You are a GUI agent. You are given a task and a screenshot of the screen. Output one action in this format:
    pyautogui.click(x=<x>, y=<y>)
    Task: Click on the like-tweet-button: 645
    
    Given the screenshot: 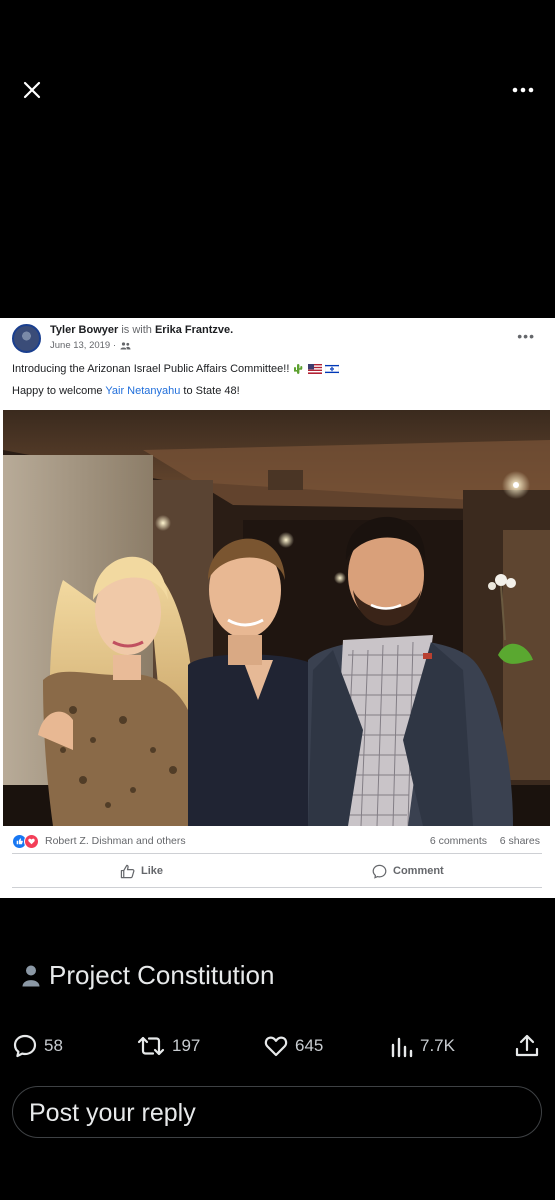 What is the action you would take?
    pyautogui.click(x=293, y=1046)
    